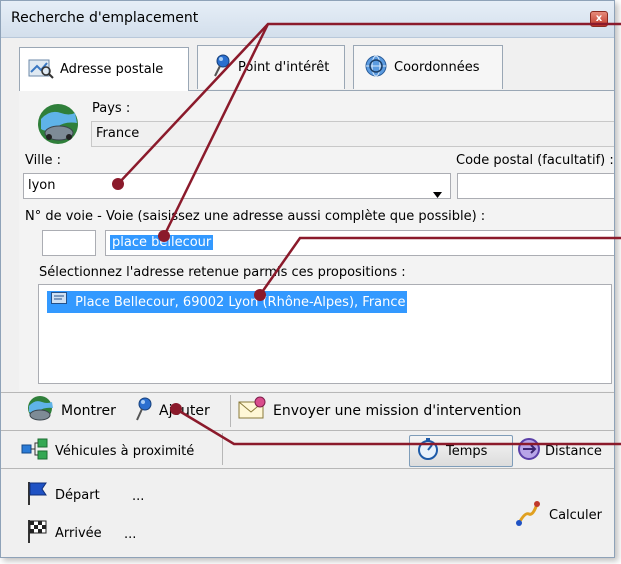  Describe the element at coordinates (376, 68) in the screenshot. I see `globe-target-icon` at that location.